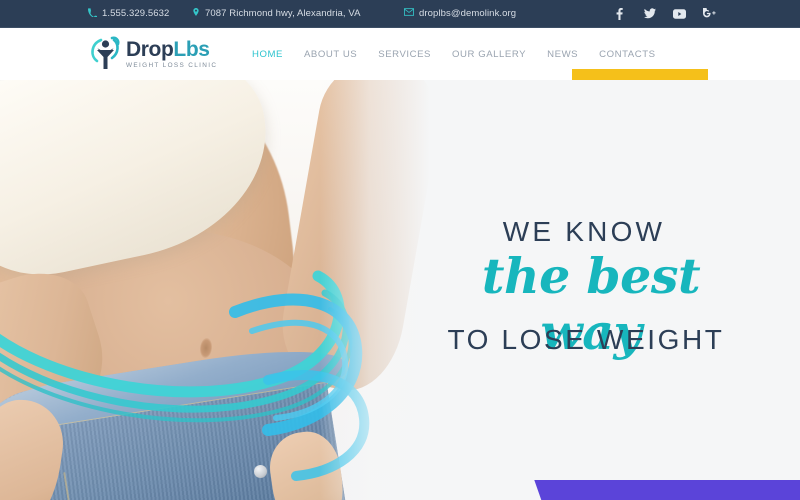 The height and width of the screenshot is (500, 800). Describe the element at coordinates (93, 13) in the screenshot. I see `phone-icon` at that location.